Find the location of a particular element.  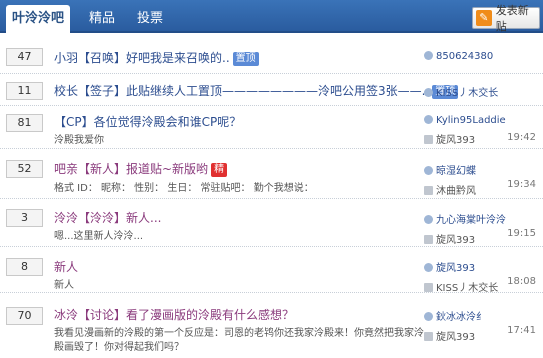

featured-badge: 精 is located at coordinates (219, 170).